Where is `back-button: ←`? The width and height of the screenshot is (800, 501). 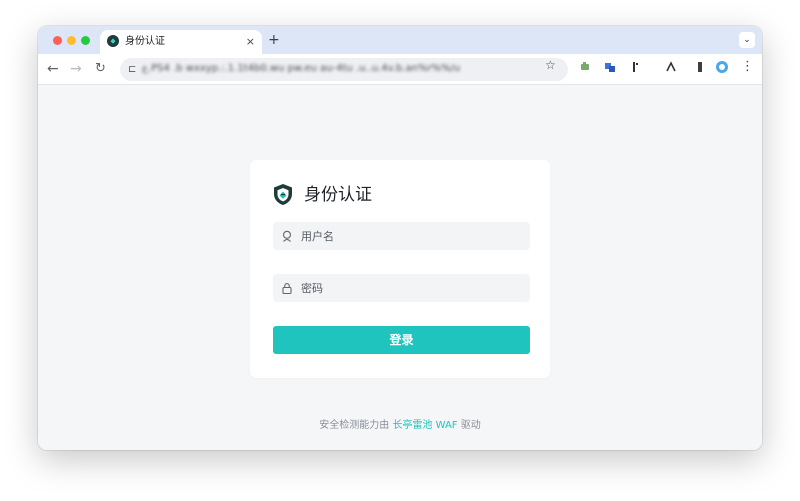
back-button: ← is located at coordinates (53, 69).